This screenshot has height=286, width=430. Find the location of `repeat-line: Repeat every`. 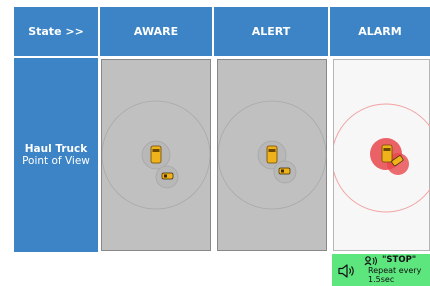

repeat-line: Repeat every is located at coordinates (395, 270).